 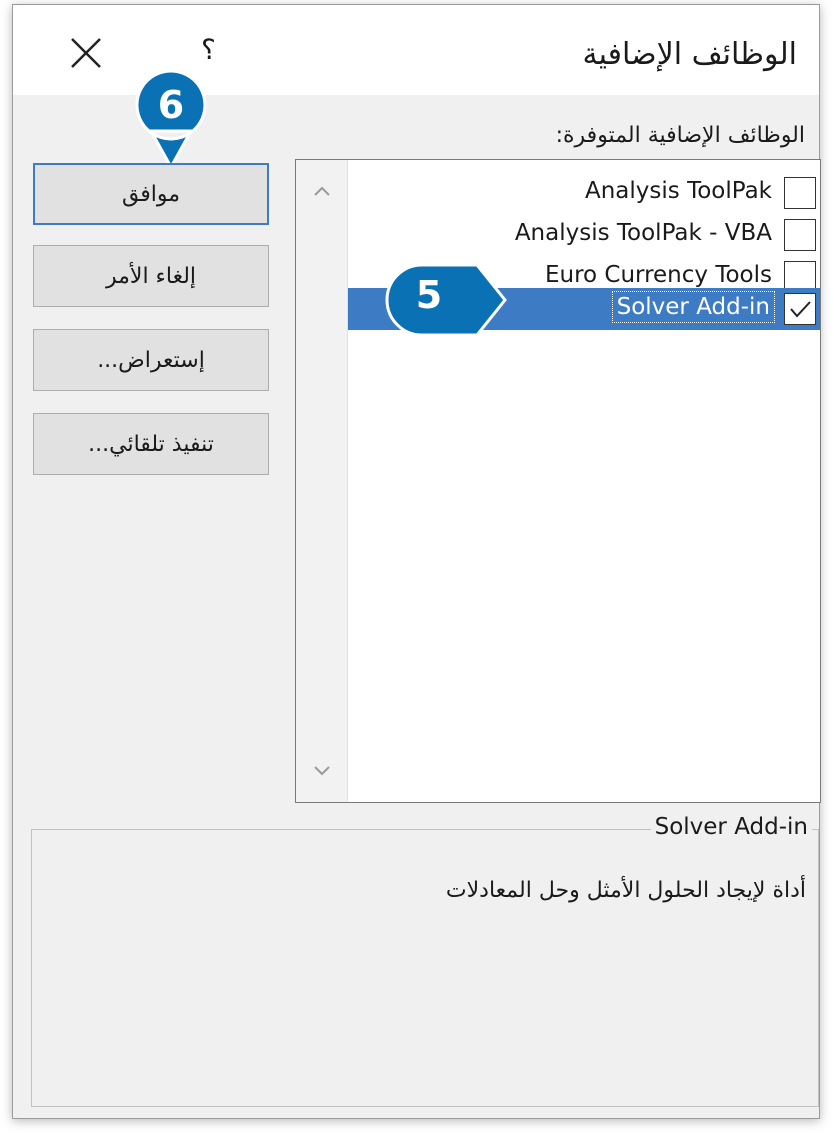 I want to click on list-item-analysis-toolpak-vba: Analysis ToolPak - VBA, so click(x=584, y=235).